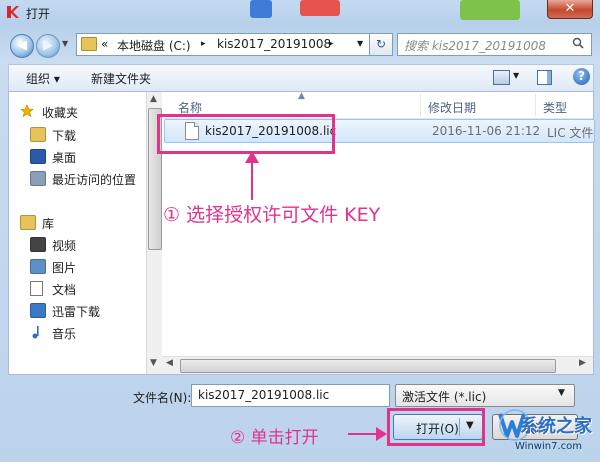  What do you see at coordinates (368, 366) in the screenshot?
I see `scroll-thumb` at bounding box center [368, 366].